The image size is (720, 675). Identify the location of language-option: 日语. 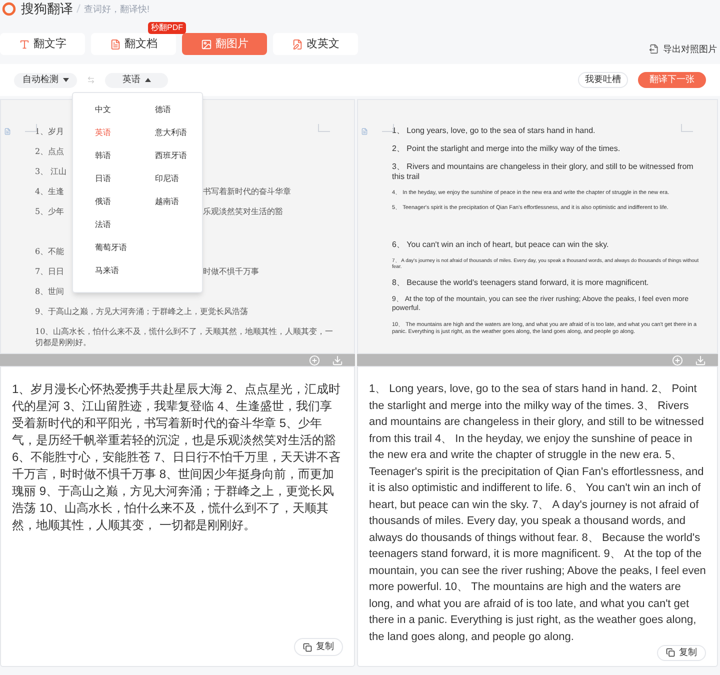
(111, 178).